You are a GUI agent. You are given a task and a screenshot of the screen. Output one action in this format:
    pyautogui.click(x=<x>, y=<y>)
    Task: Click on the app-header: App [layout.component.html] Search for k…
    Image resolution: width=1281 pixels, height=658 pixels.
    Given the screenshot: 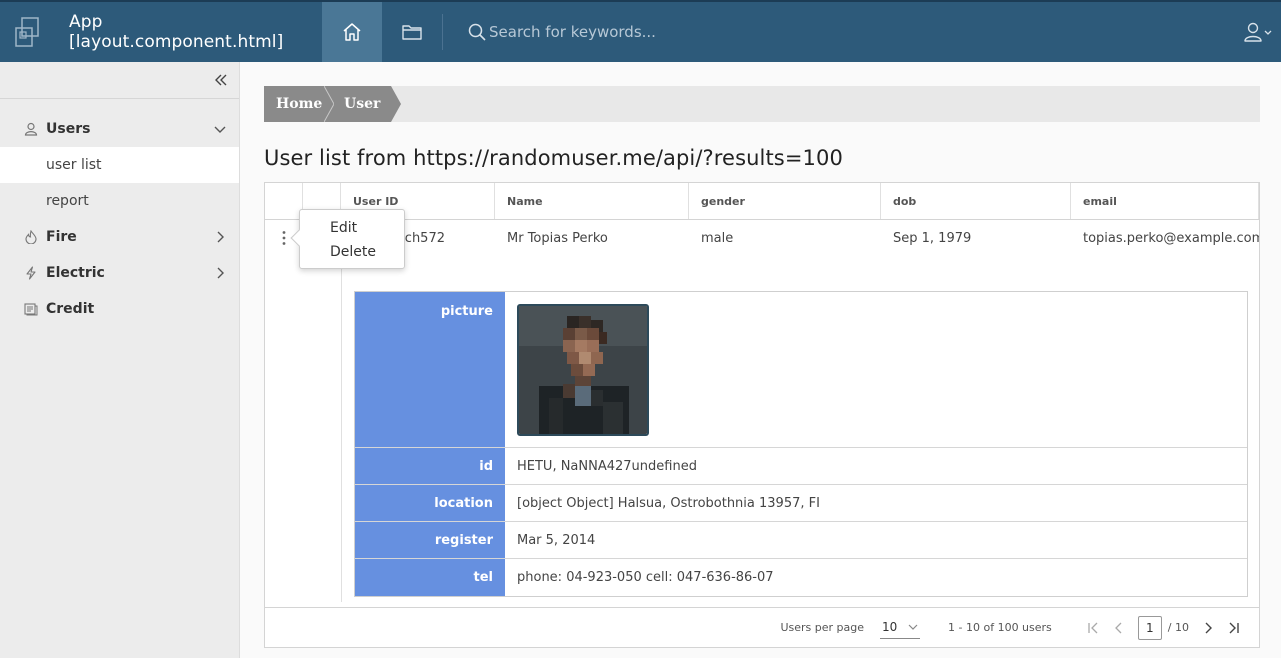 What is the action you would take?
    pyautogui.click(x=640, y=31)
    